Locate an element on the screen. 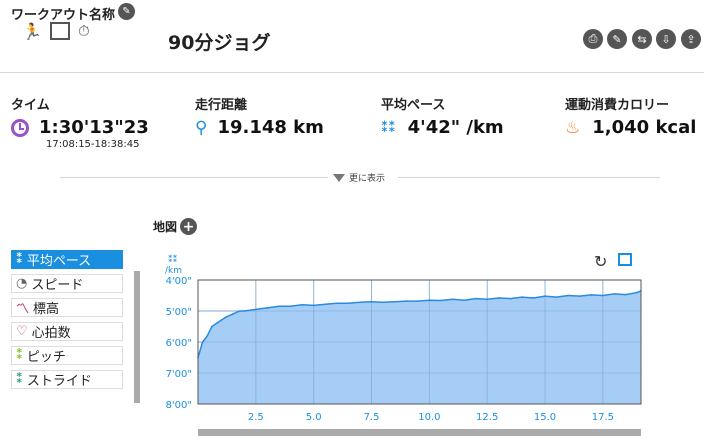  y-tick-label: 6'00" is located at coordinates (179, 343).